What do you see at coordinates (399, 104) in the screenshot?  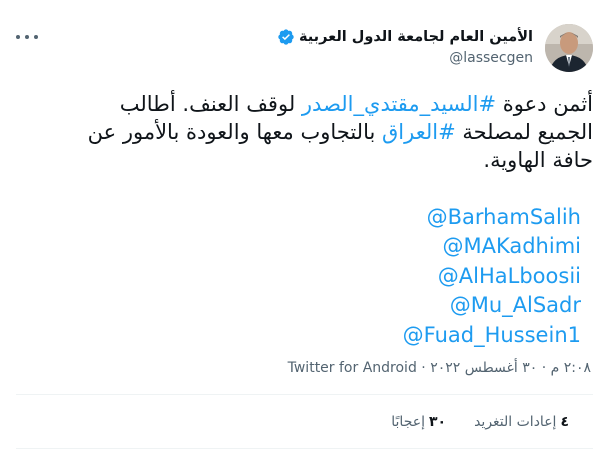 I see `hashtag-link: #السيد_مقتدي_الصدر` at bounding box center [399, 104].